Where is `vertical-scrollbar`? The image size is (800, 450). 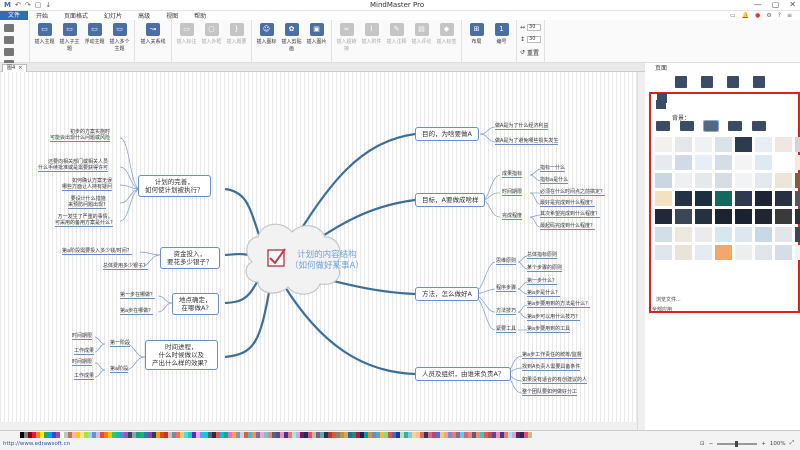 vertical-scrollbar is located at coordinates (641, 251).